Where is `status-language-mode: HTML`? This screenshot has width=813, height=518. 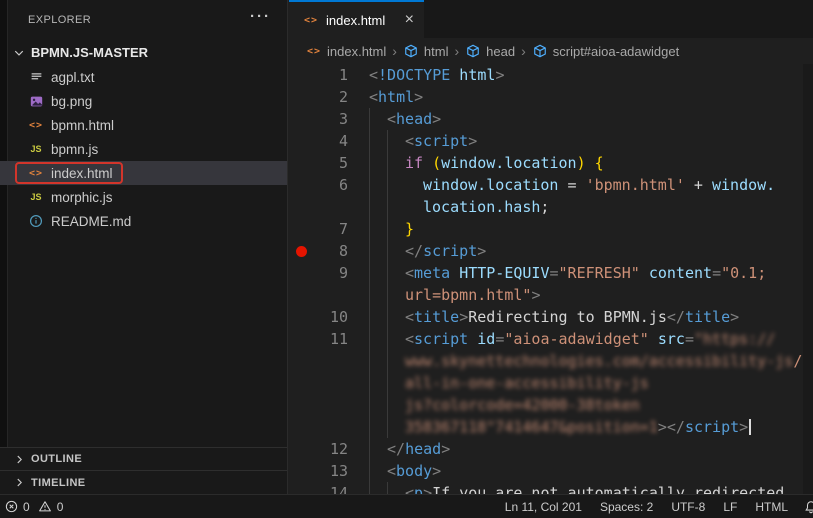 status-language-mode: HTML is located at coordinates (771, 507).